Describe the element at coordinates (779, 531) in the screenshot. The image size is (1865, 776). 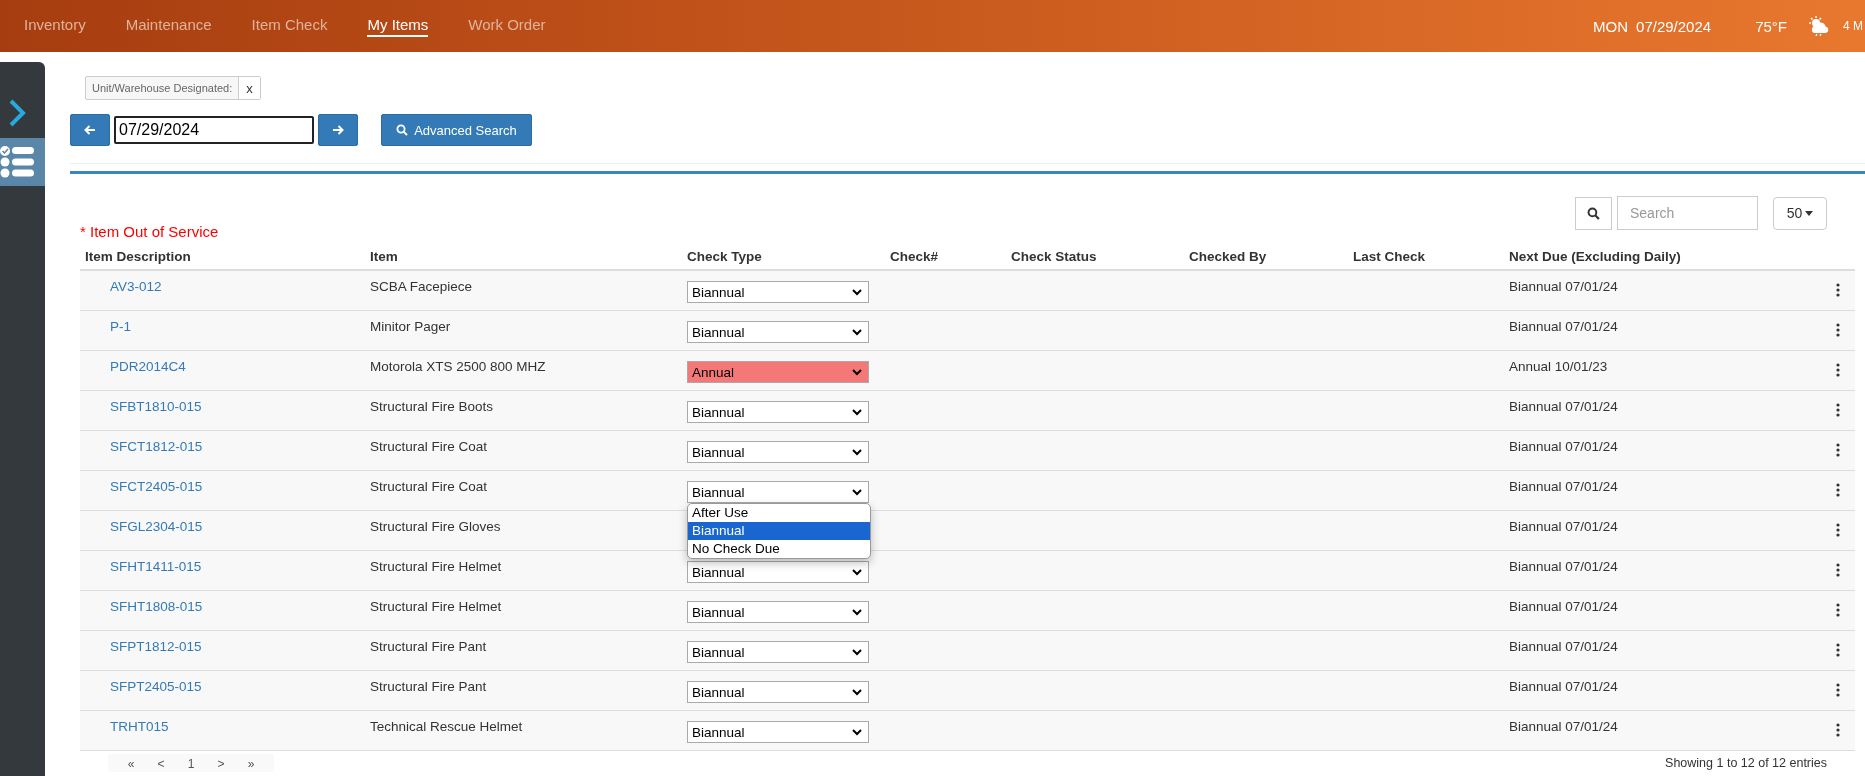
I see `dropdown-option: Biannual` at that location.